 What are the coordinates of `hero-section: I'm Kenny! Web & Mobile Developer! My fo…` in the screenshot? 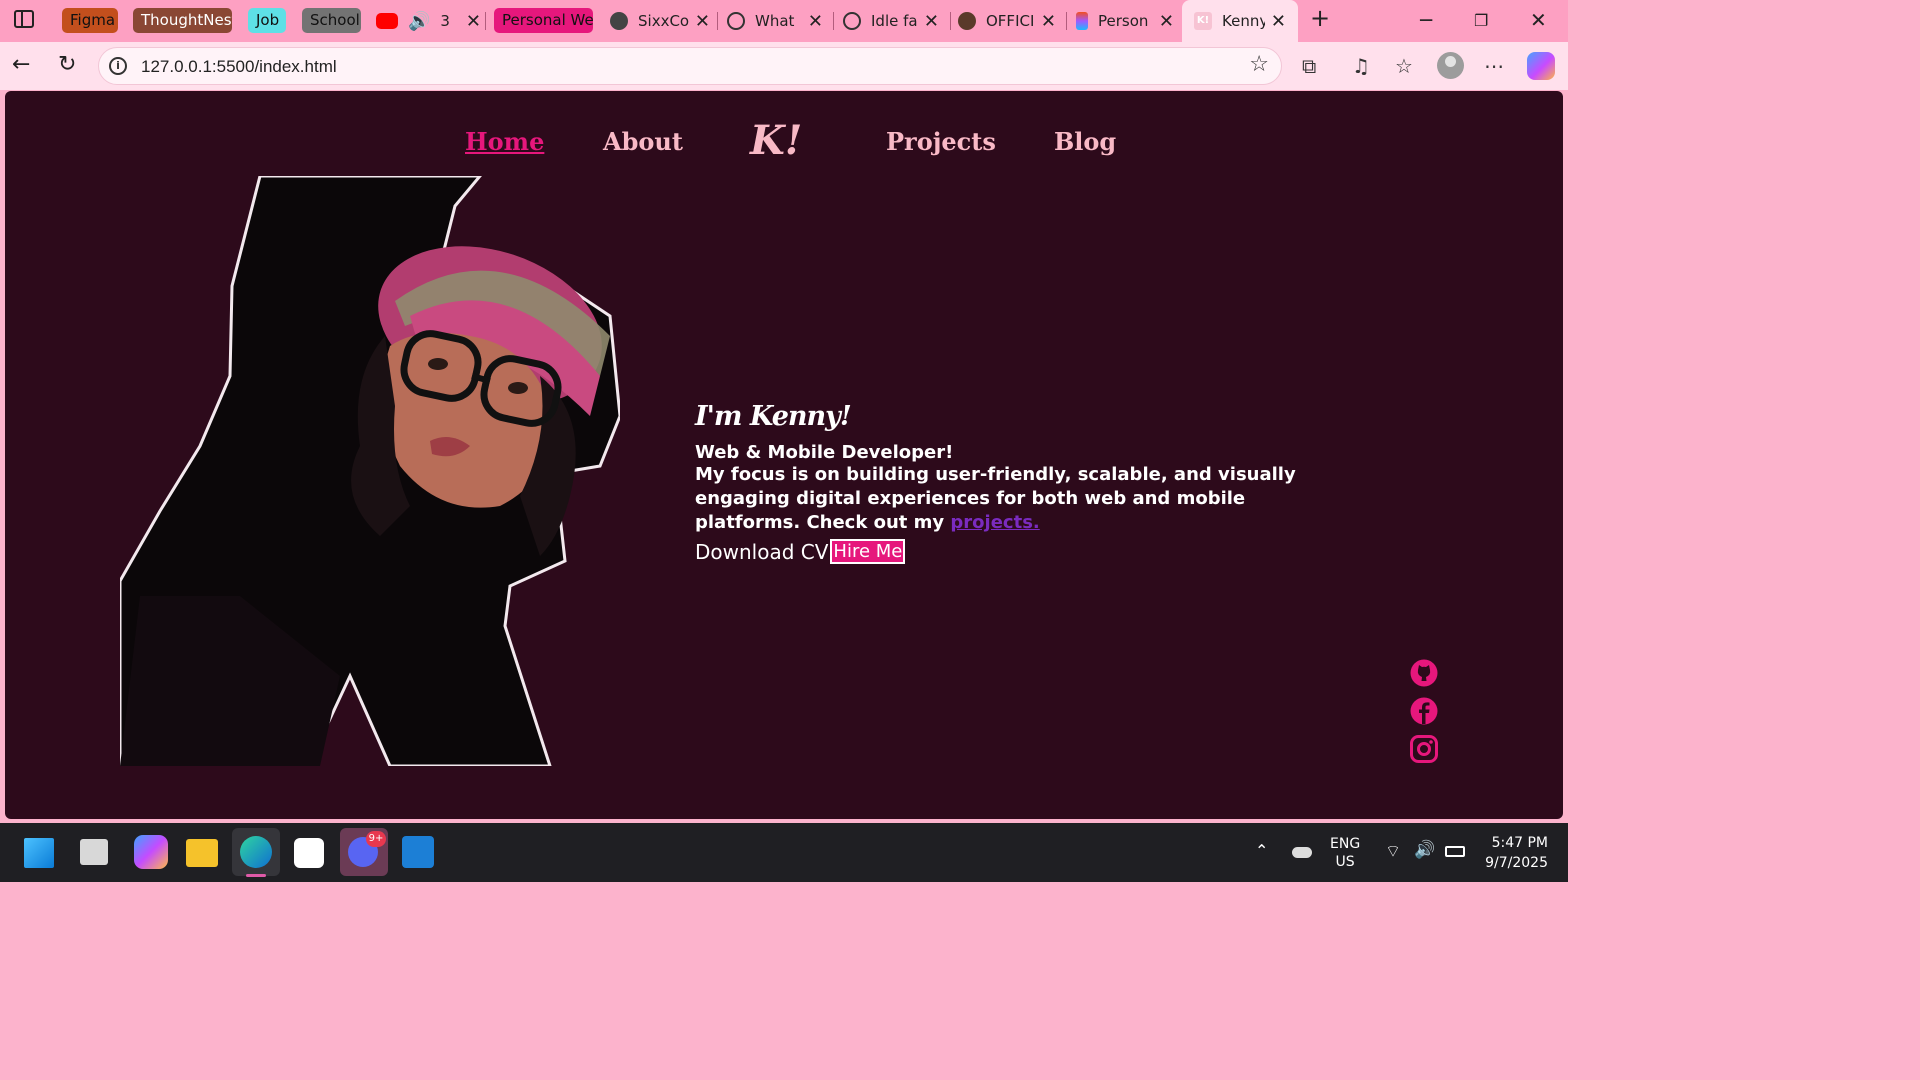 It's located at (1025, 482).